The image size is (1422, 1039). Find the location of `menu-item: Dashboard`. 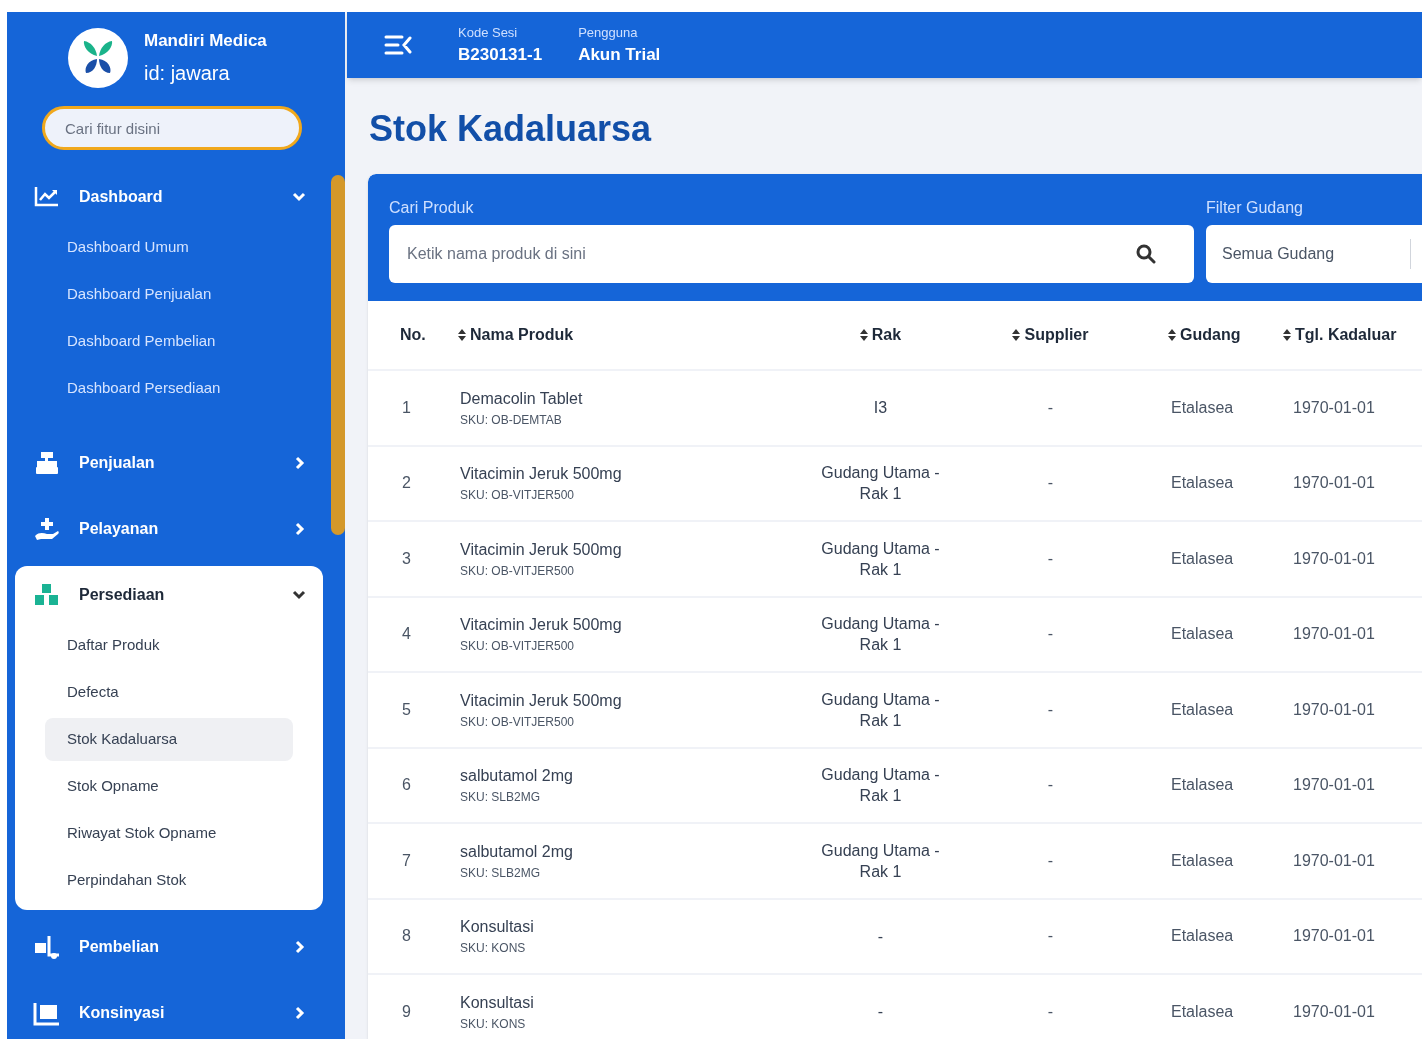

menu-item: Dashboard is located at coordinates (169, 197).